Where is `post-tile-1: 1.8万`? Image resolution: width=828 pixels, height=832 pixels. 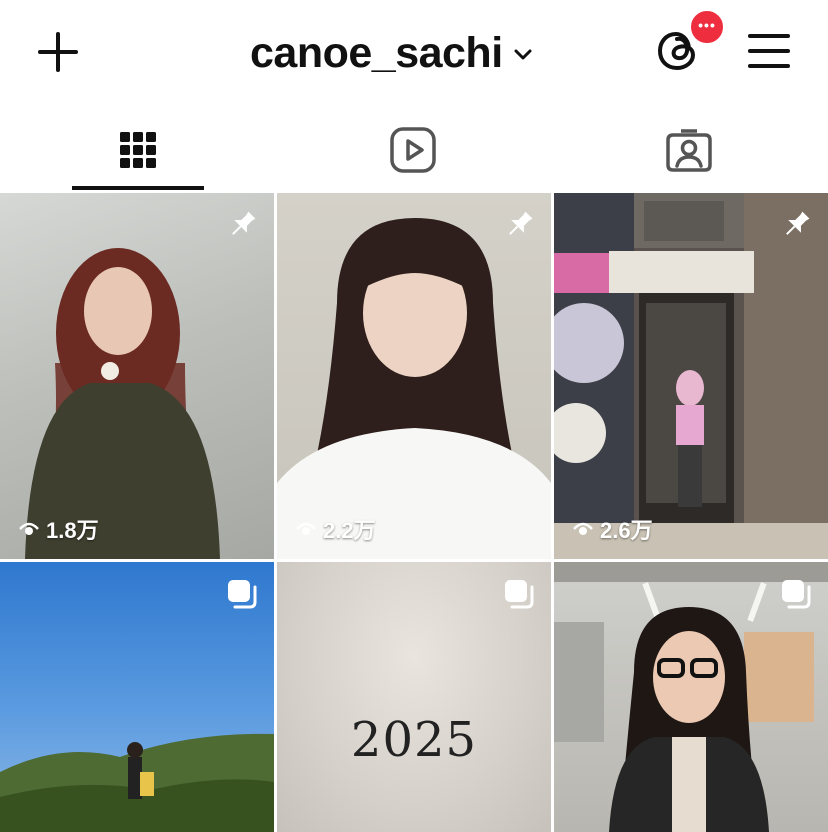 post-tile-1: 1.8万 is located at coordinates (137, 376).